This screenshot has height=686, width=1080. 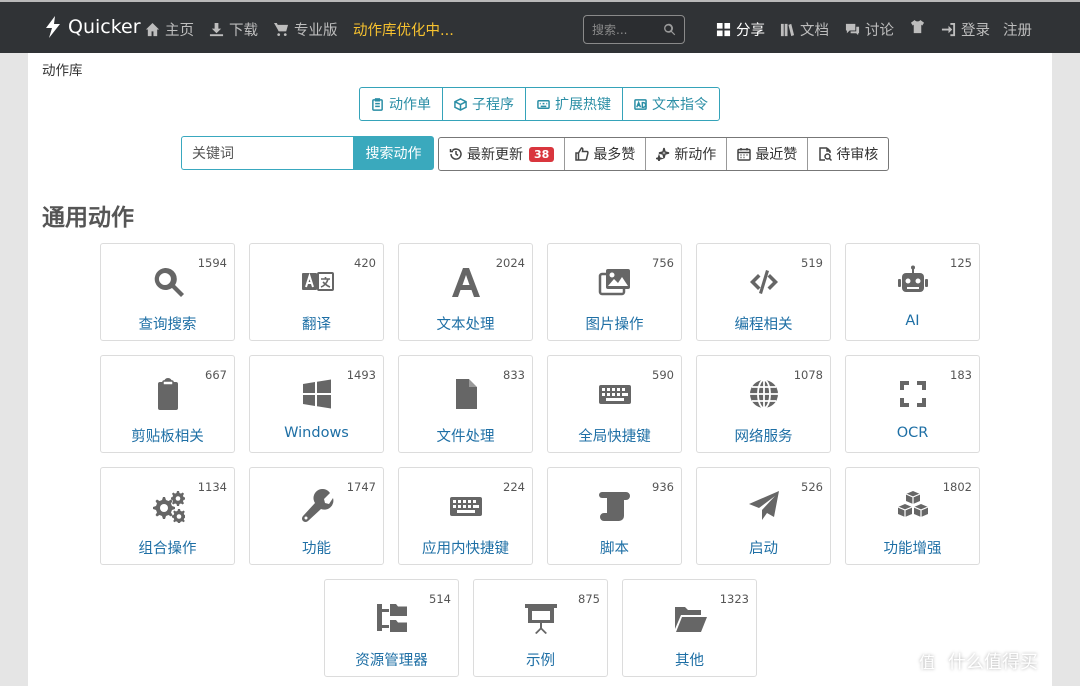 What do you see at coordinates (912, 549) in the screenshot?
I see `category-label: 功能增强` at bounding box center [912, 549].